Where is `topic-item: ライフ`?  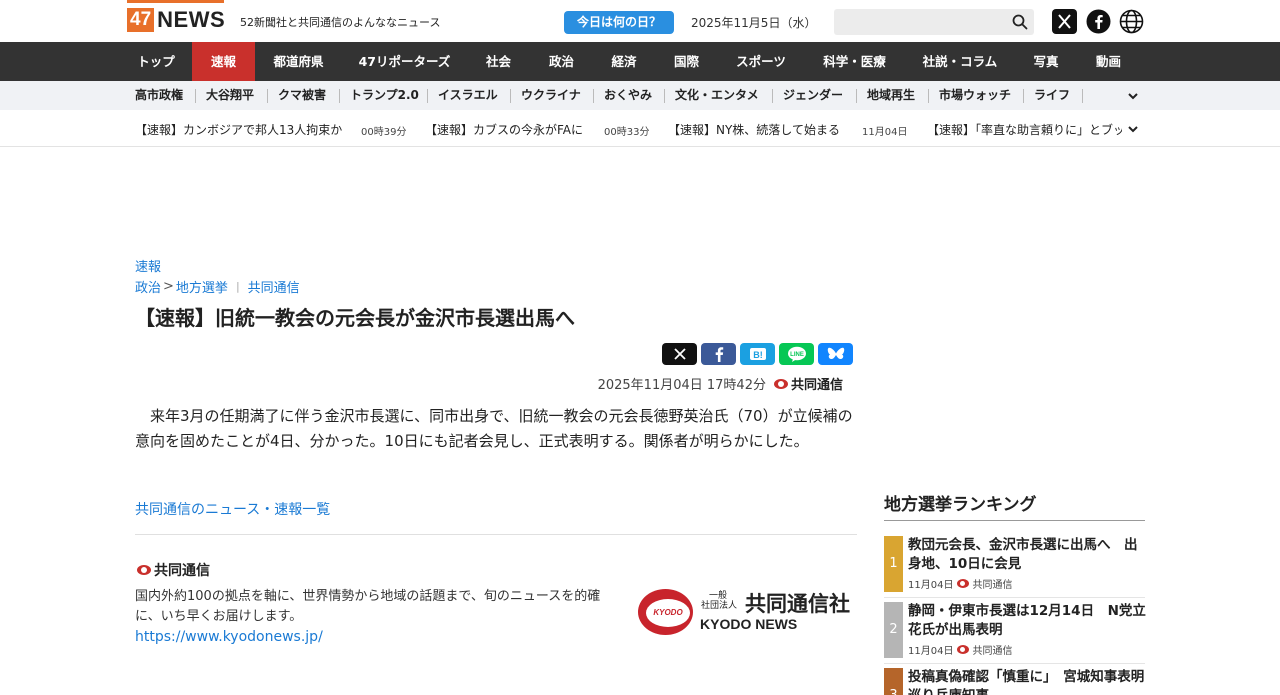
topic-item: ライフ is located at coordinates (1052, 95).